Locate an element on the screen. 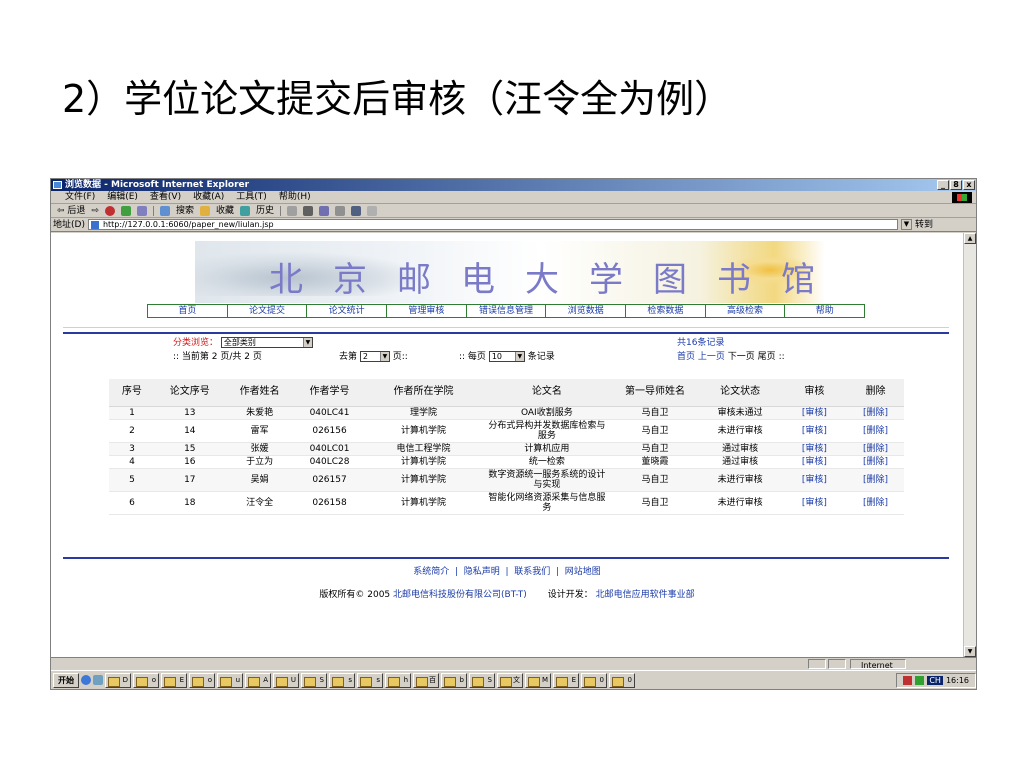 The width and height of the screenshot is (1024, 768). banner-title: 北京邮电大学图书馆 is located at coordinates (547, 280).